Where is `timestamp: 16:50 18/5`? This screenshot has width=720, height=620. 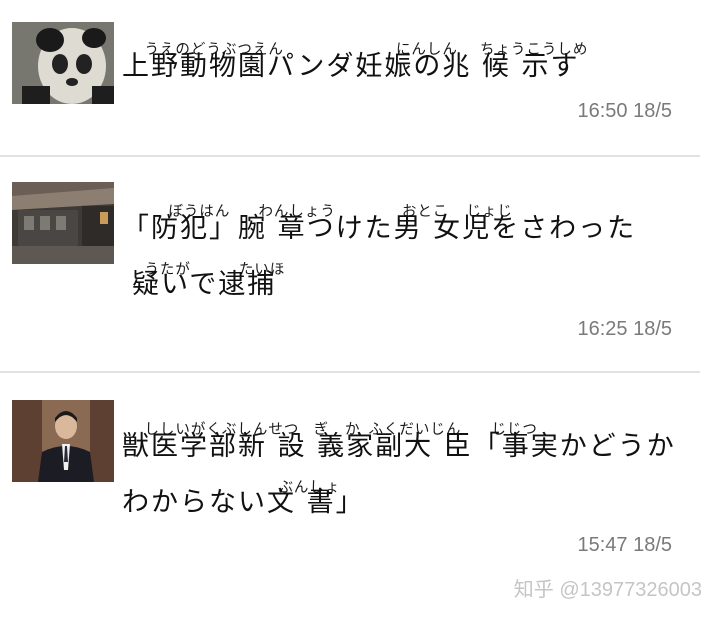 timestamp: 16:50 18/5 is located at coordinates (624, 111).